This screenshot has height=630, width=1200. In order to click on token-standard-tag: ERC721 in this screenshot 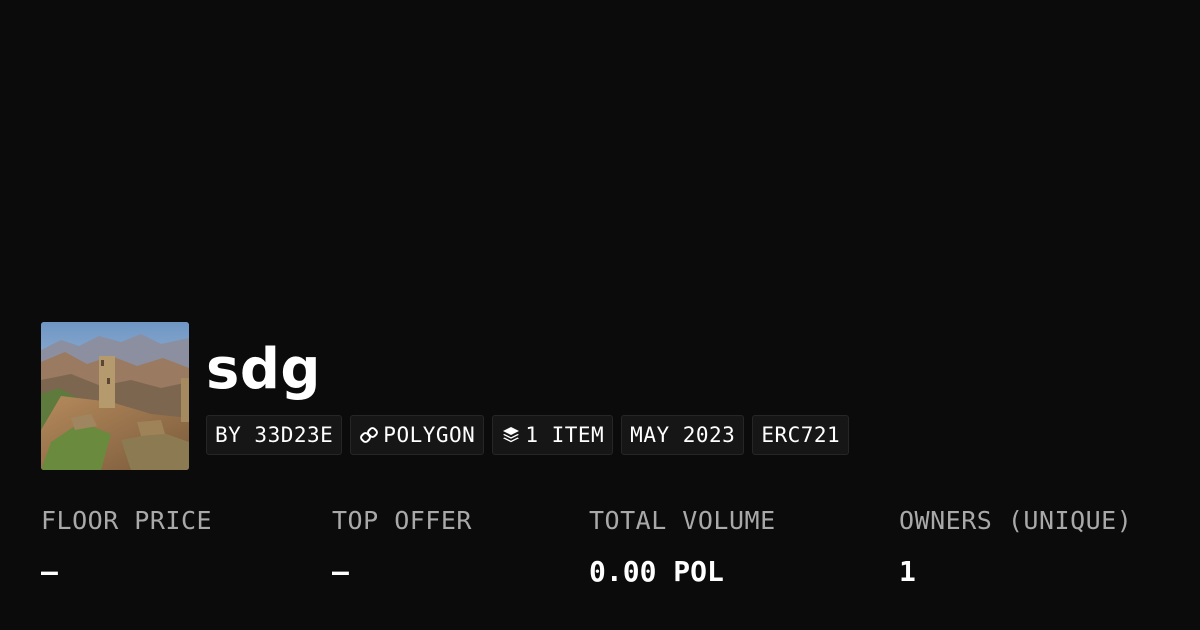, I will do `click(801, 435)`.